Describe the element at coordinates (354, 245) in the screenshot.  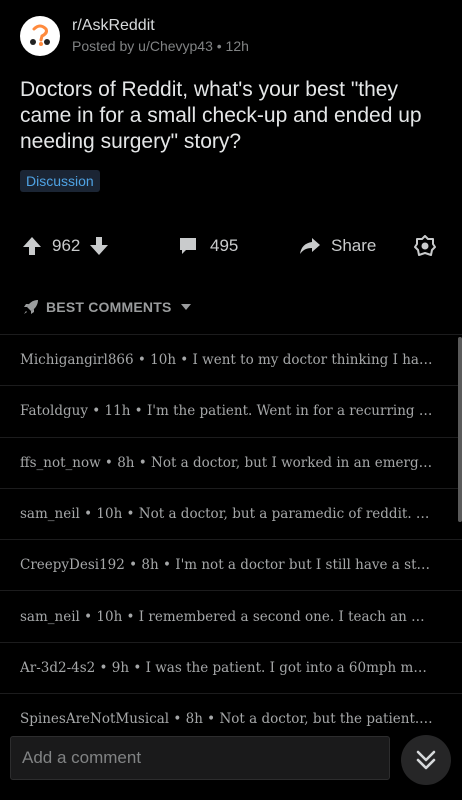
I see `share-label: Share` at that location.